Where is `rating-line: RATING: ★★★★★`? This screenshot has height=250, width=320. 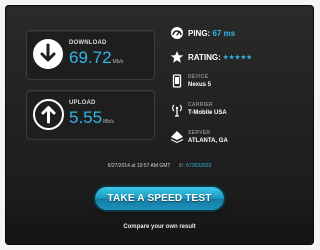 rating-line: RATING: ★★★★★ is located at coordinates (220, 57).